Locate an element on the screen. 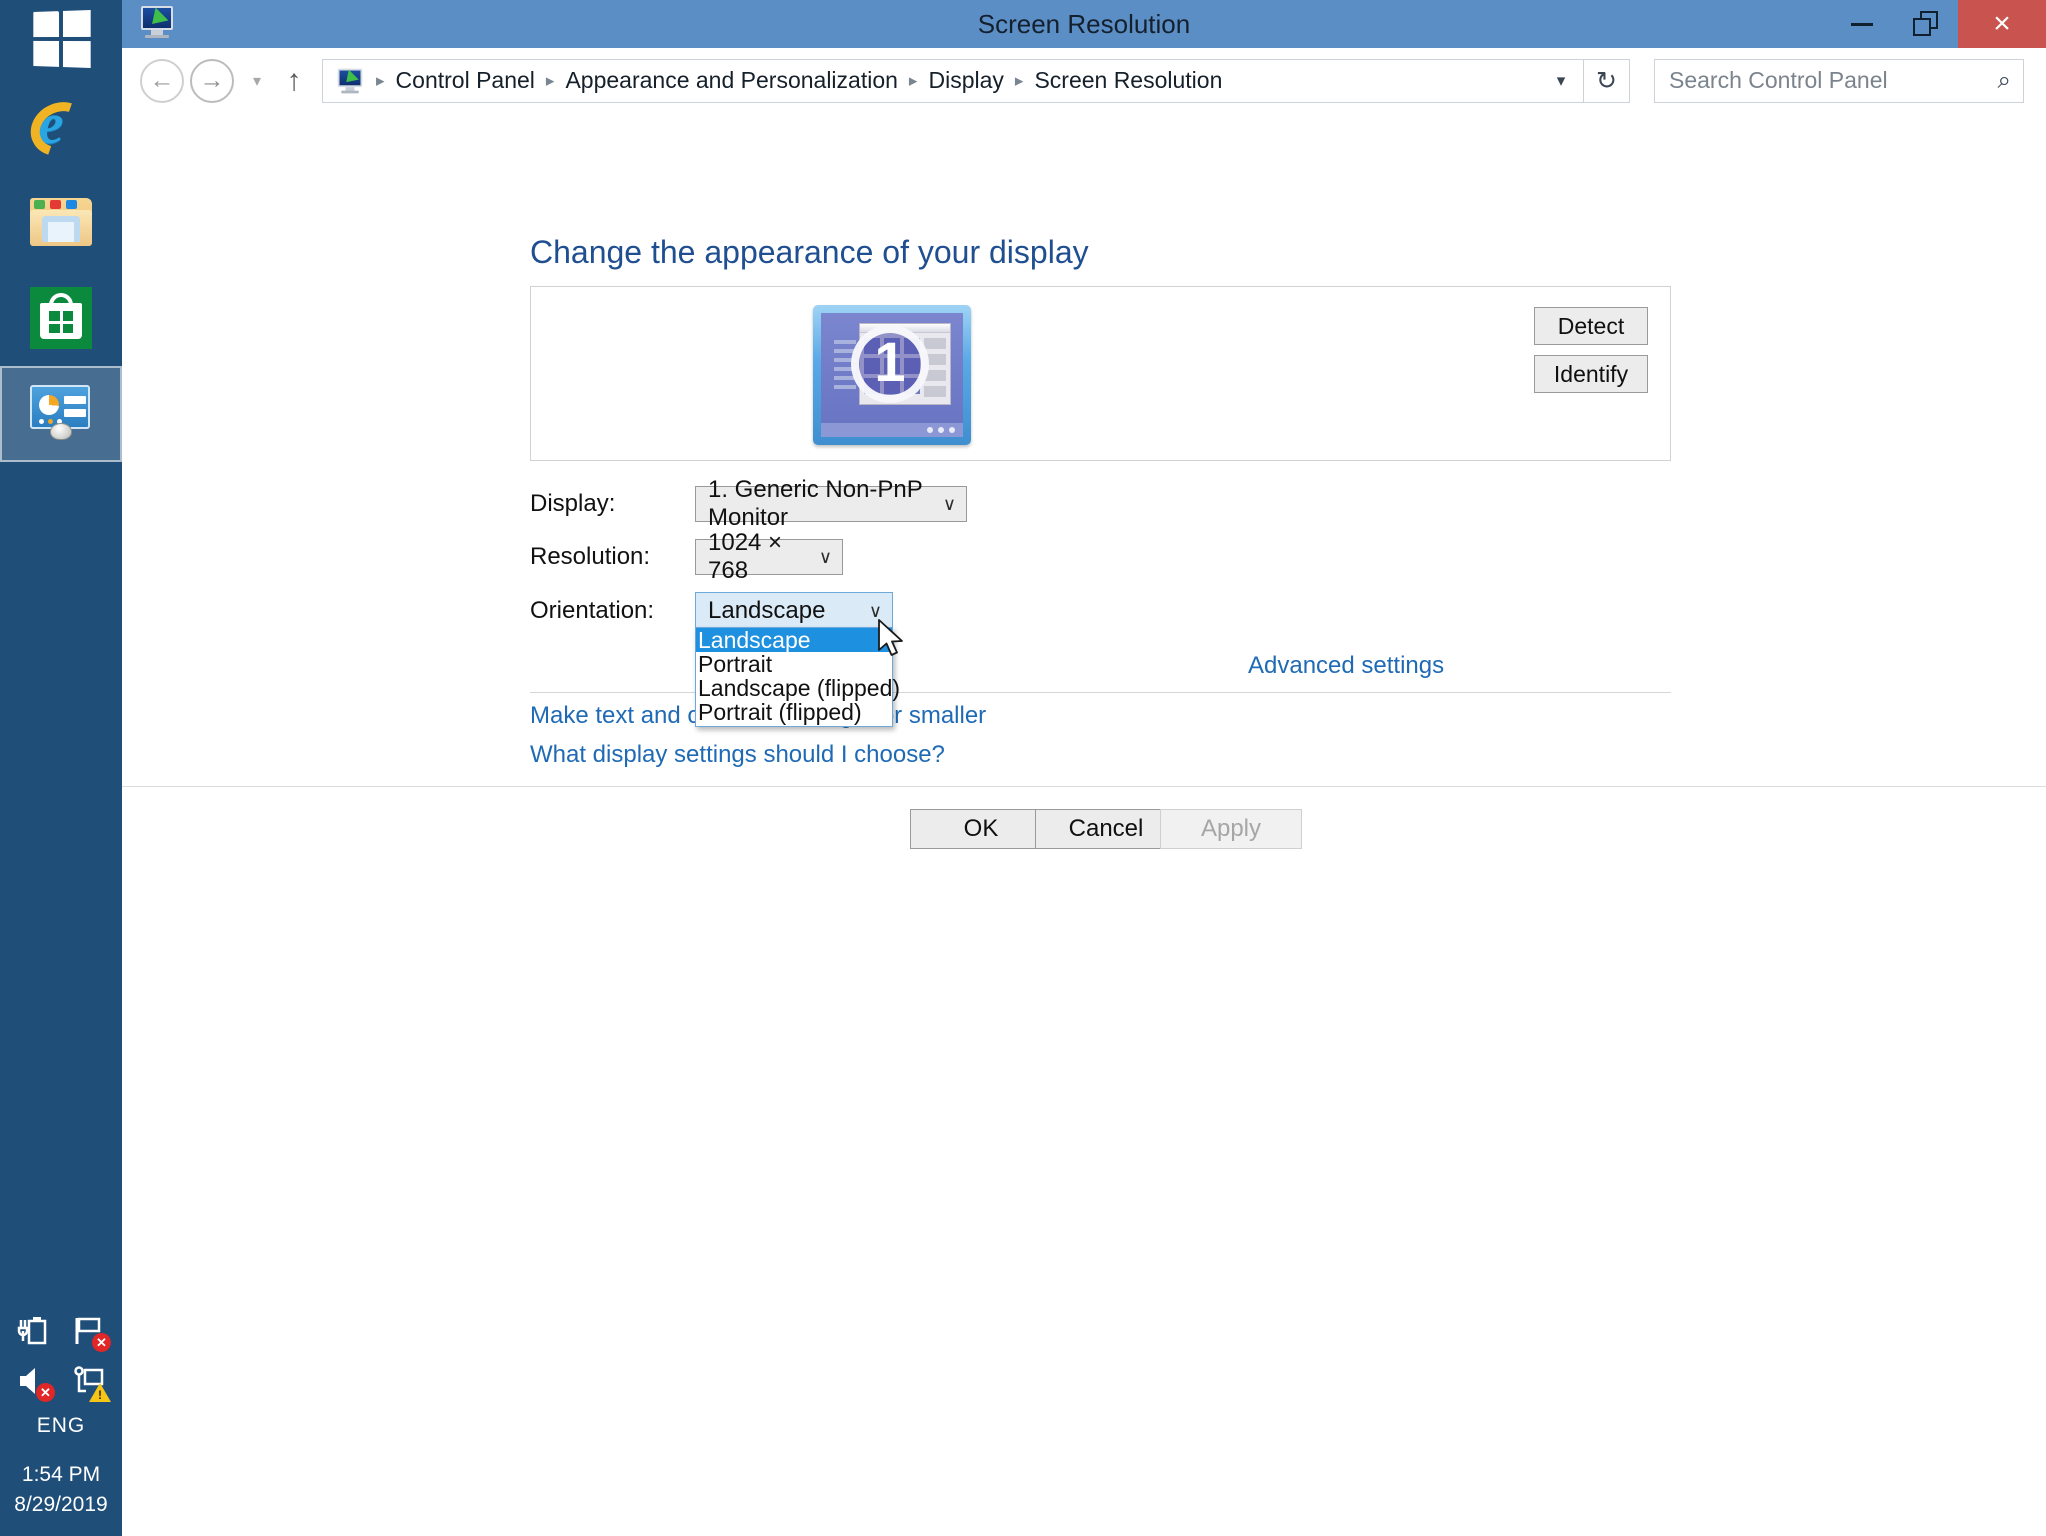 The height and width of the screenshot is (1536, 2046). tray-row-1: ✕ is located at coordinates (61, 1333).